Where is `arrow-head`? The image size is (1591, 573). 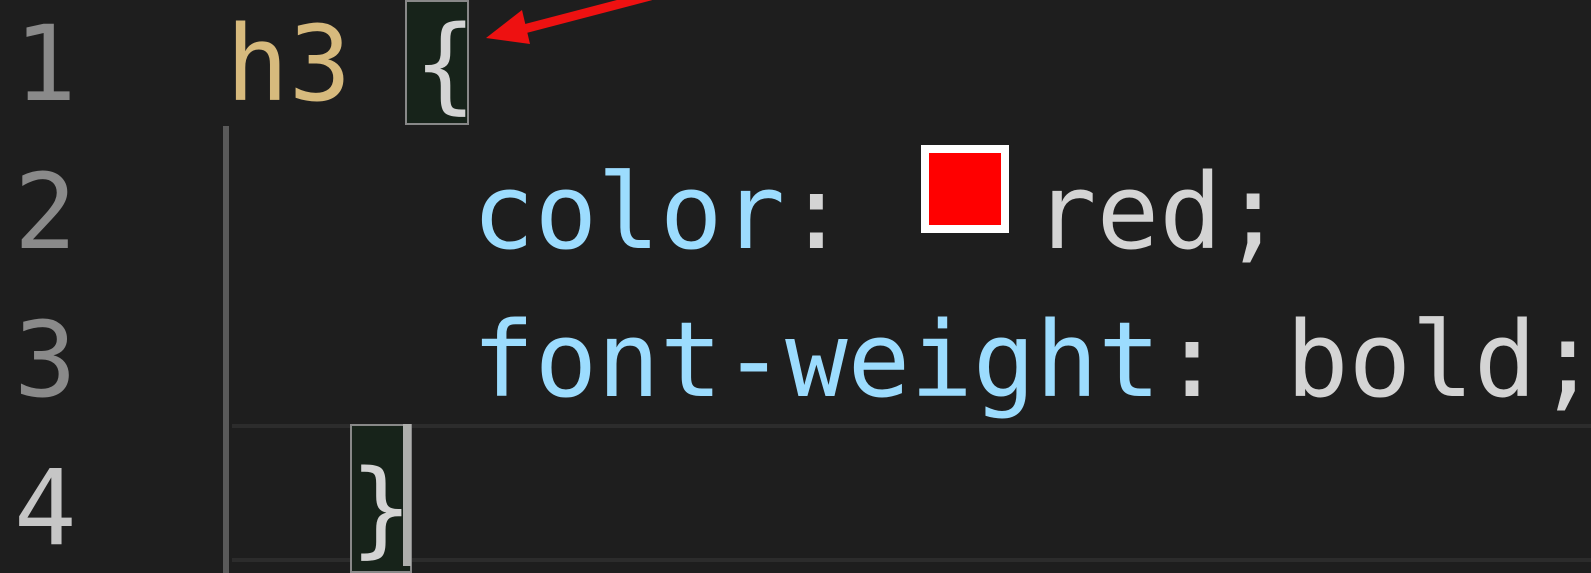
arrow-head is located at coordinates (508, 27).